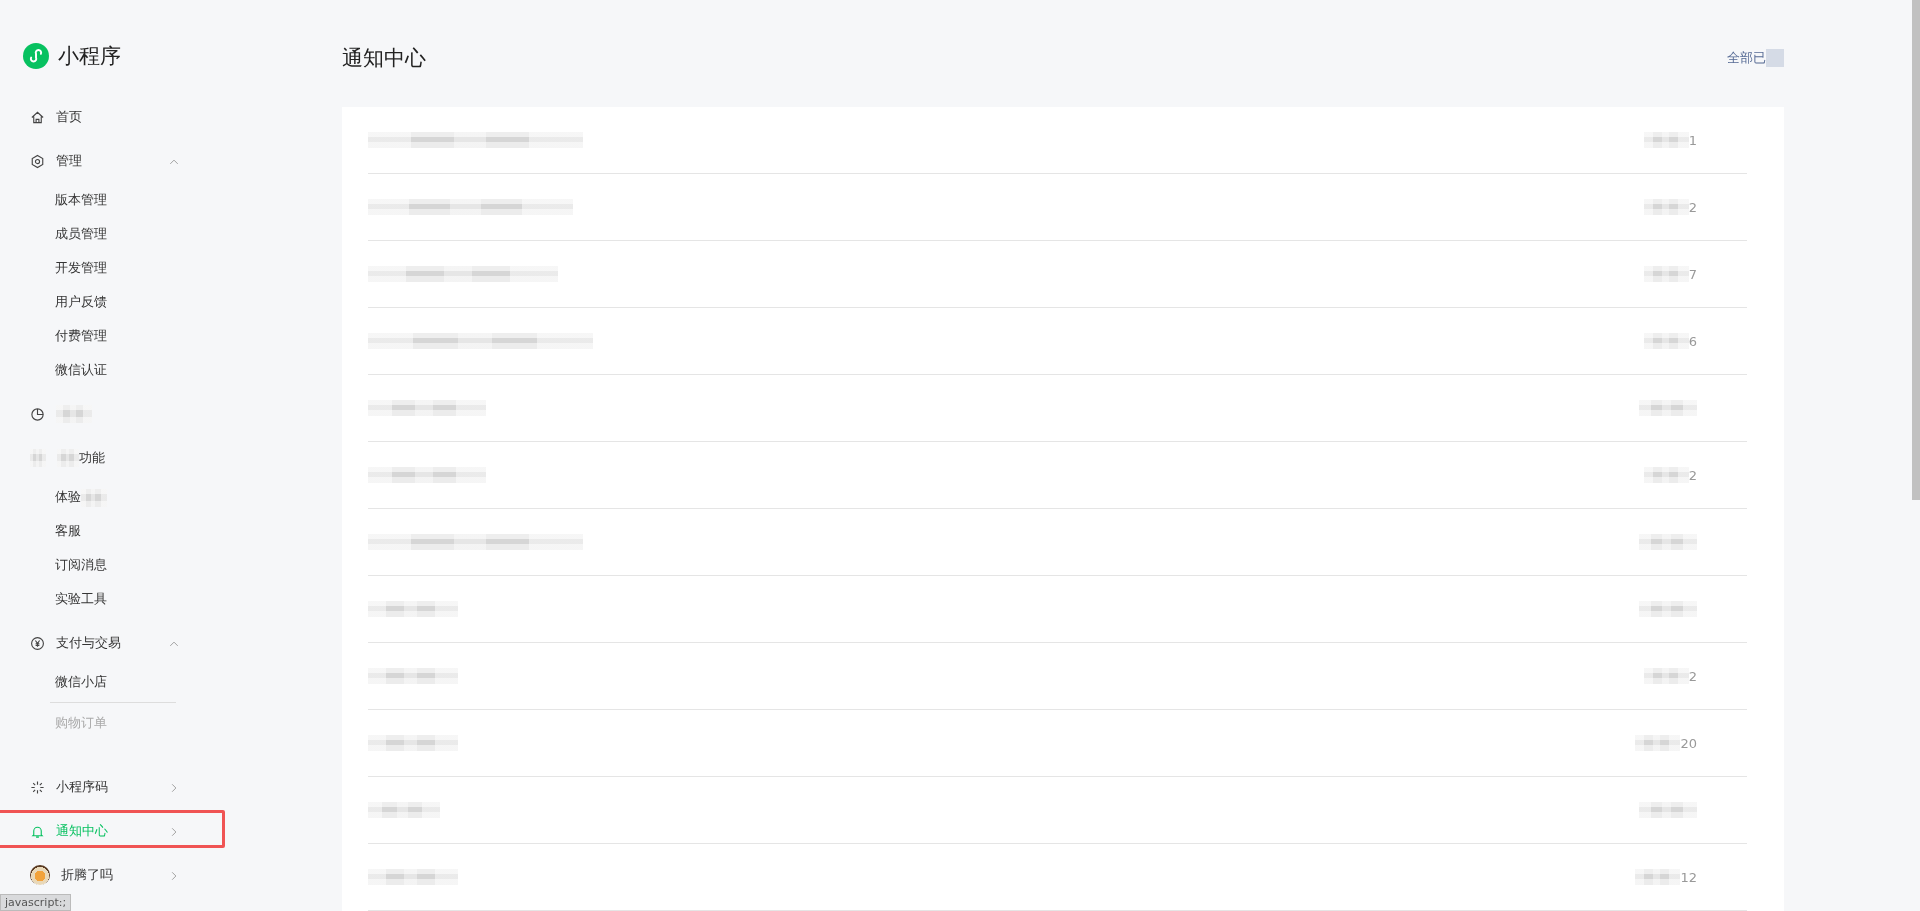 The image size is (1920, 911). What do you see at coordinates (1688, 743) in the screenshot?
I see `notice-date: 20` at bounding box center [1688, 743].